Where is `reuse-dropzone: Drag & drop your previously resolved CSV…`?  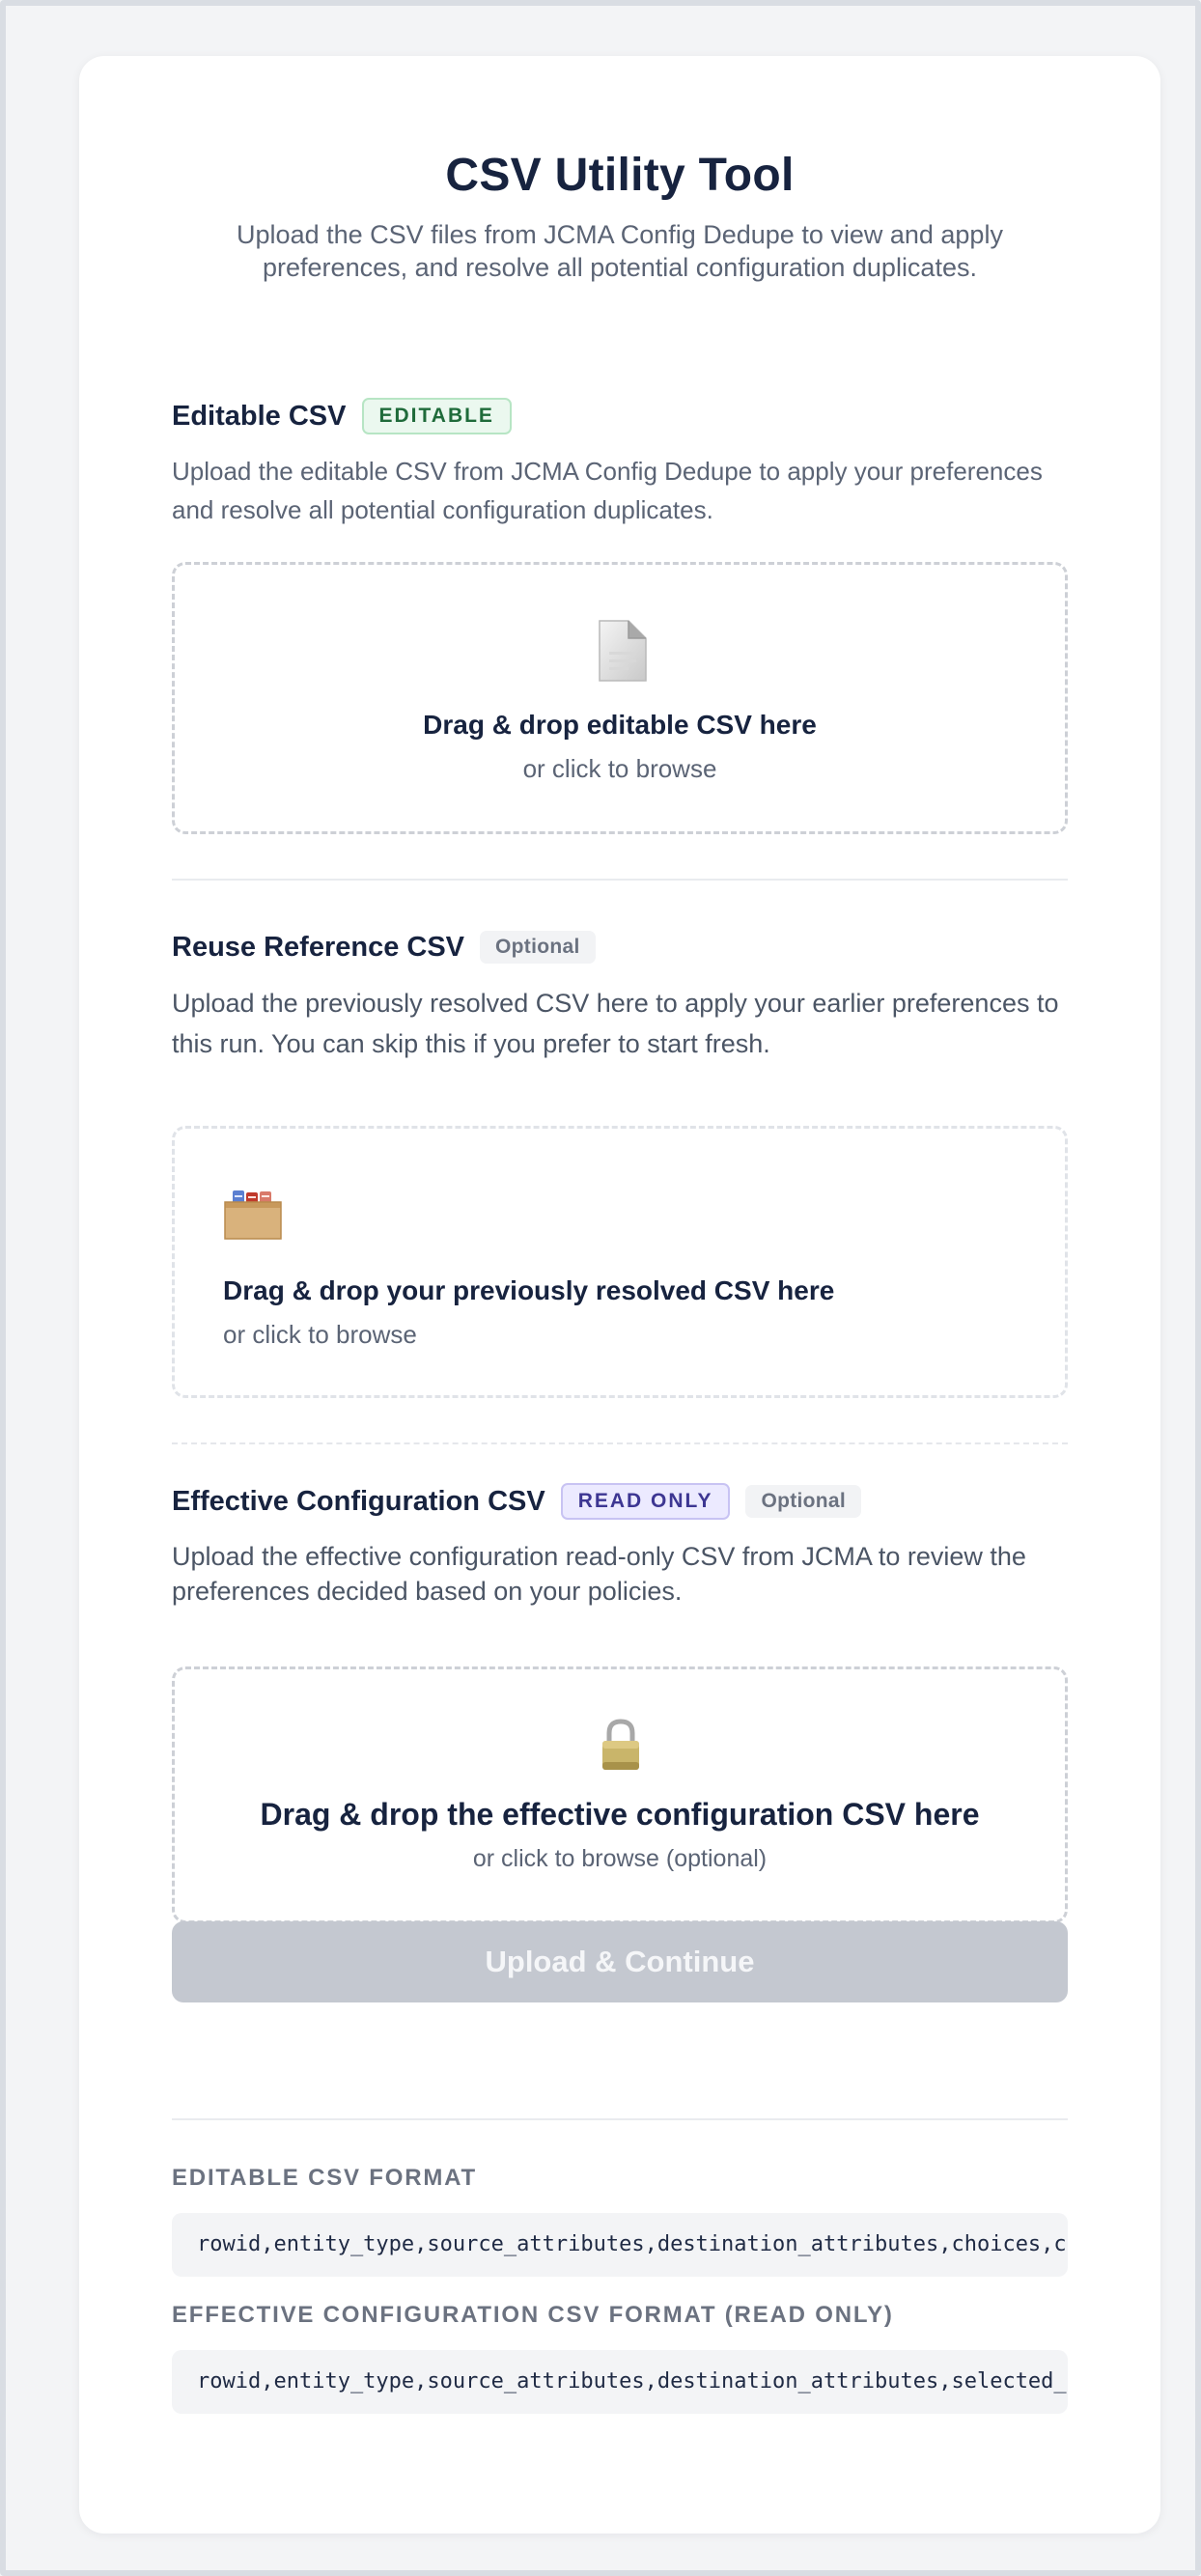
reuse-dropzone: Drag & drop your previously resolved CSV… is located at coordinates (620, 1262).